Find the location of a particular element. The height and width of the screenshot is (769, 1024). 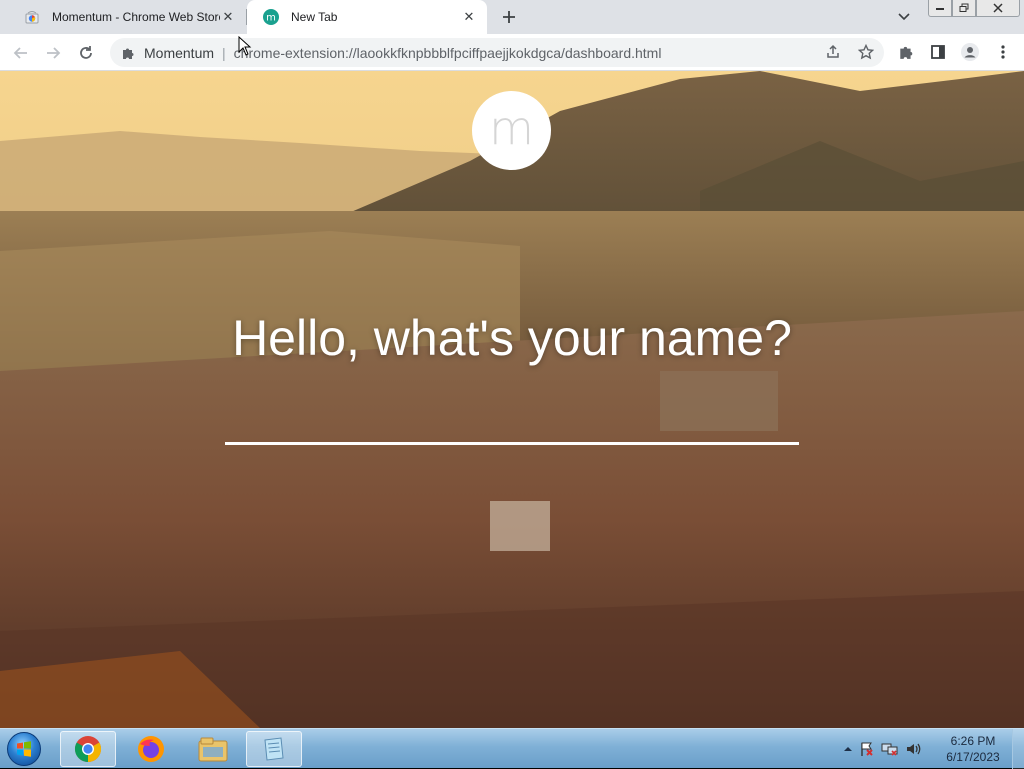

tab-title: New Tab is located at coordinates (314, 17).